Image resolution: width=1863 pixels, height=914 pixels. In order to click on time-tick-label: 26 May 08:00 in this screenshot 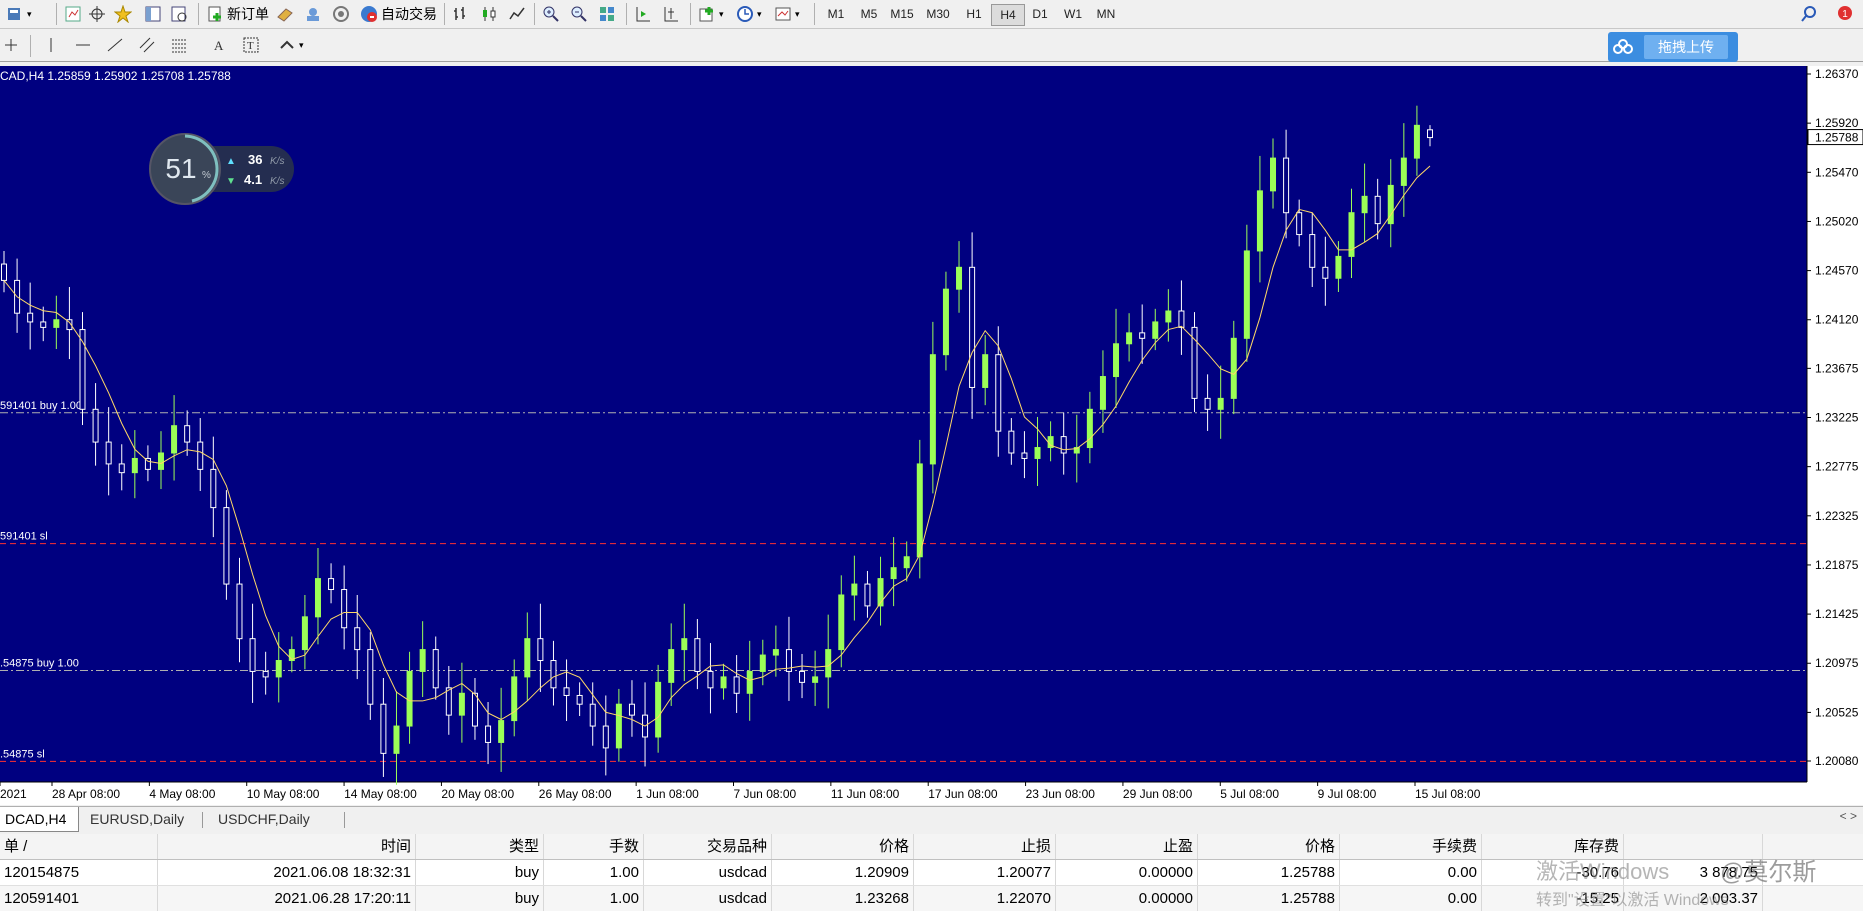, I will do `click(575, 794)`.